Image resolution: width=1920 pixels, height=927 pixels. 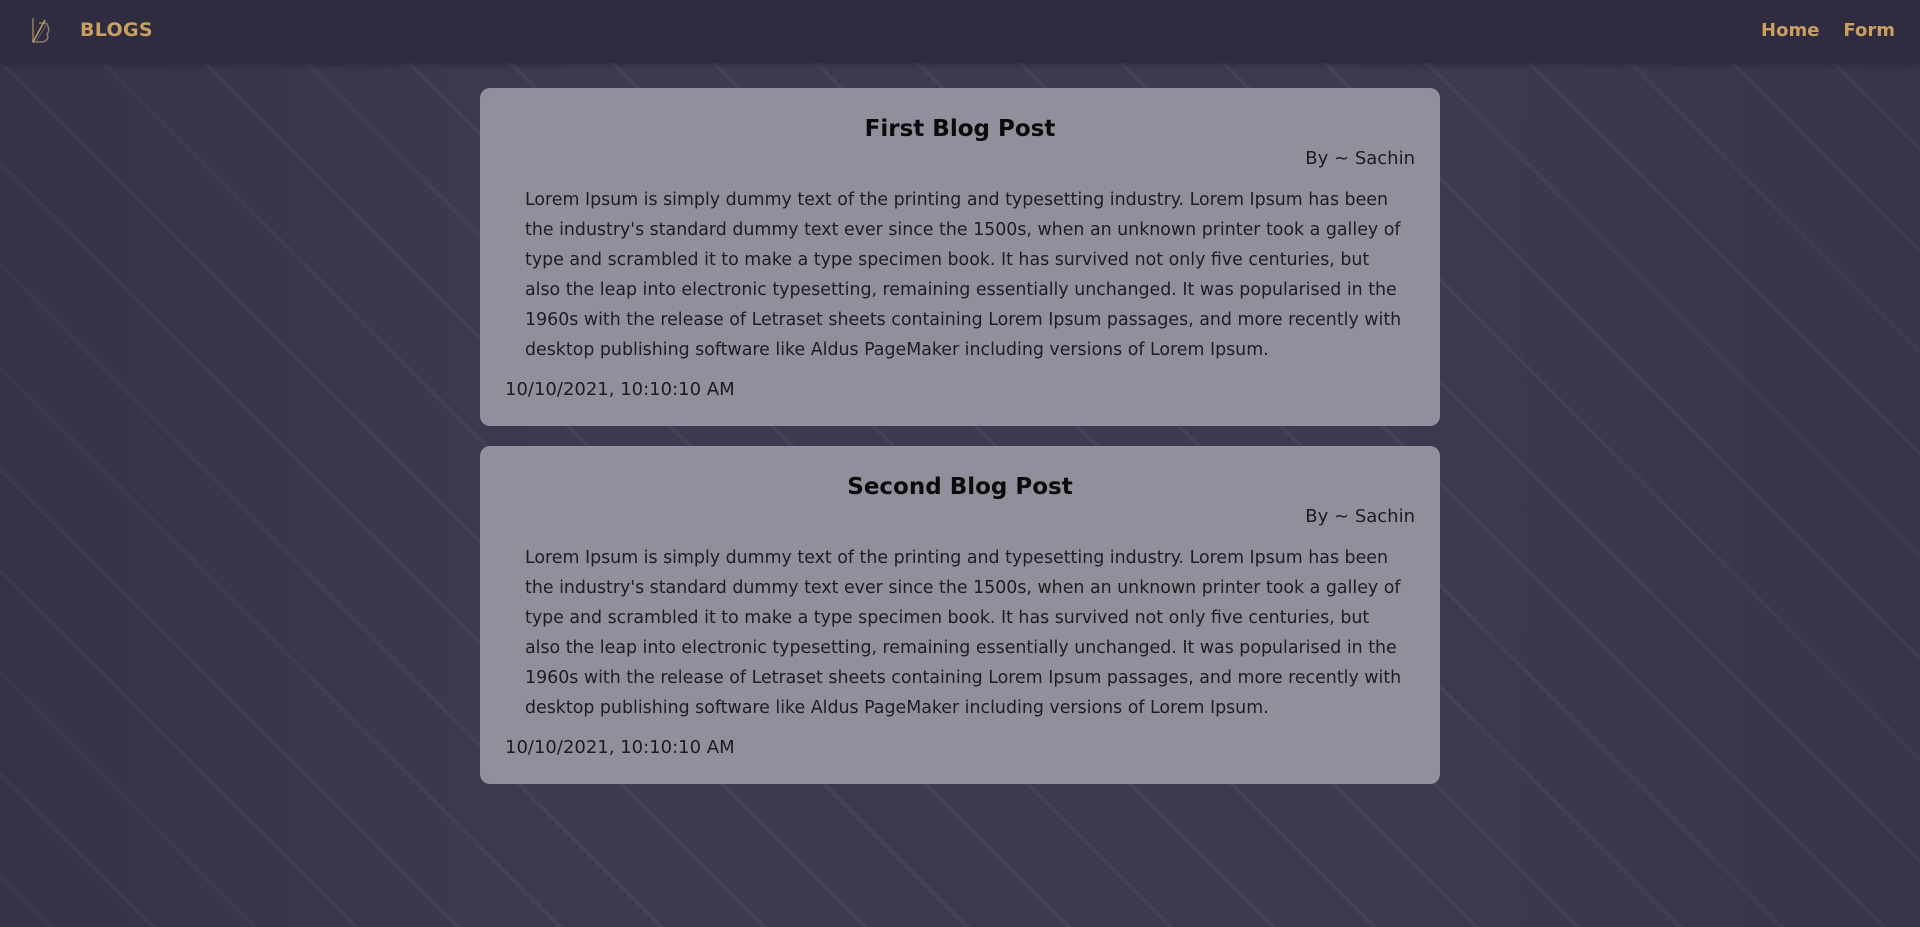 I want to click on brand-link: BLOGS, so click(x=91, y=30).